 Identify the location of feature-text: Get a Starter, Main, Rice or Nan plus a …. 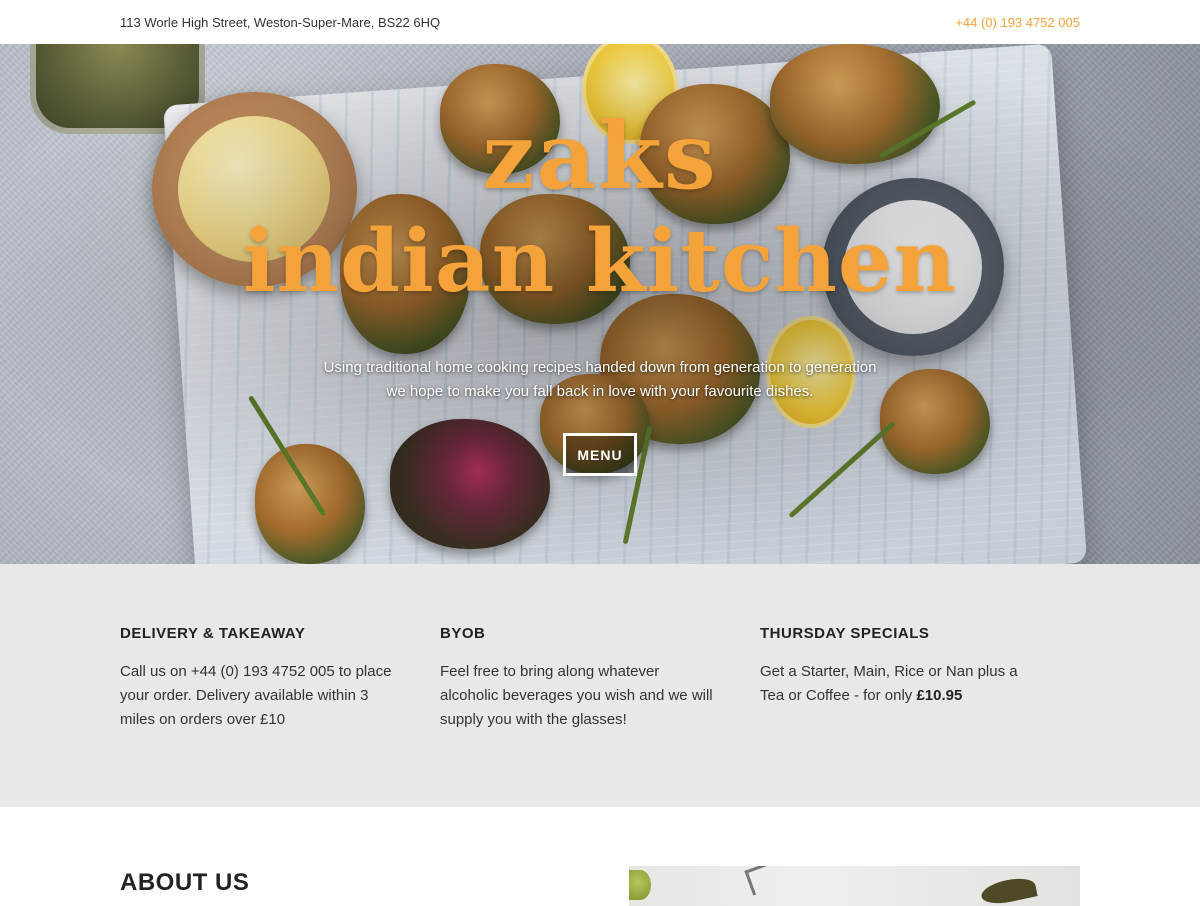
(900, 684).